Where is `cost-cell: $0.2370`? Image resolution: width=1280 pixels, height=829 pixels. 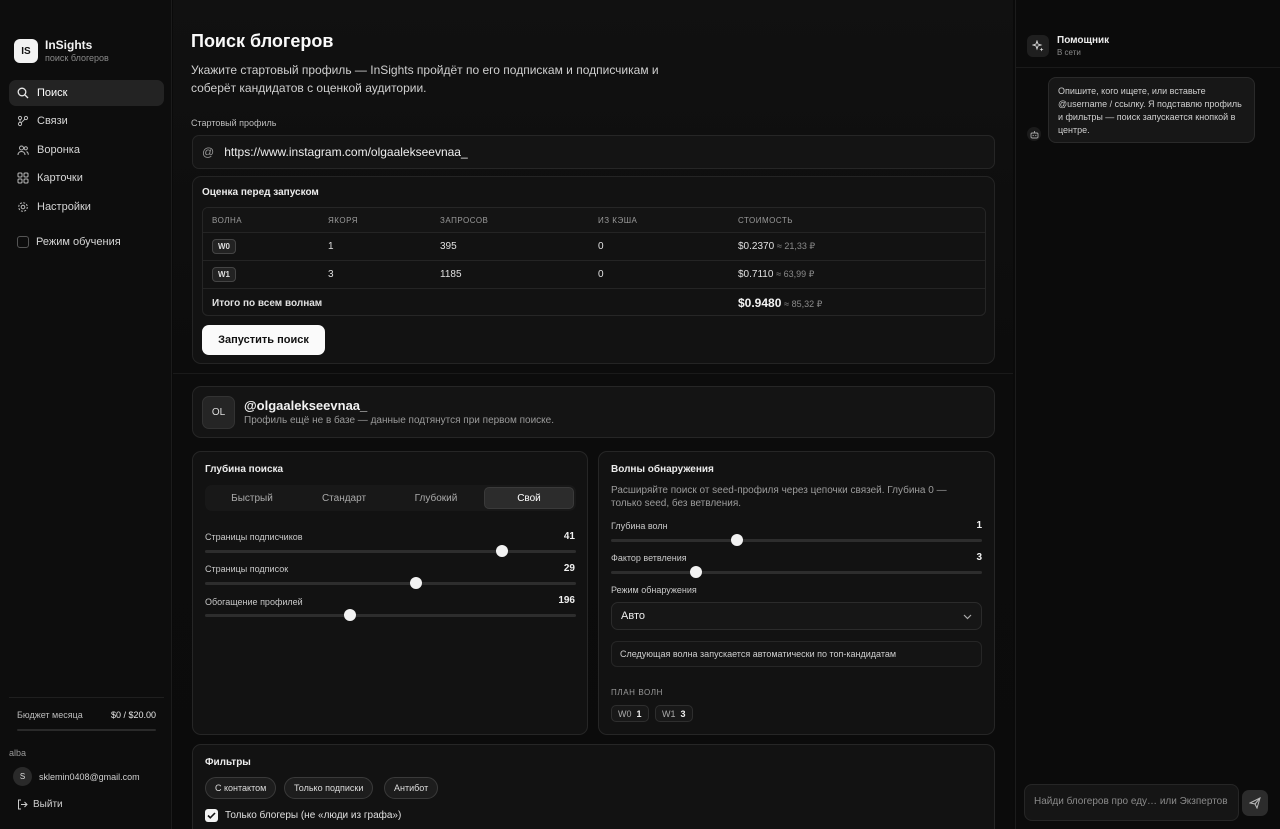 cost-cell: $0.2370 is located at coordinates (756, 246).